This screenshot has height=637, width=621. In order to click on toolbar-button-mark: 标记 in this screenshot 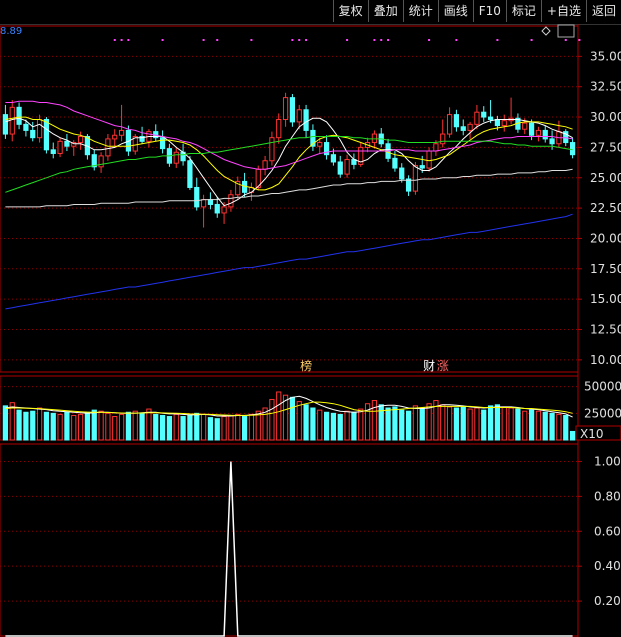, I will do `click(523, 11)`.